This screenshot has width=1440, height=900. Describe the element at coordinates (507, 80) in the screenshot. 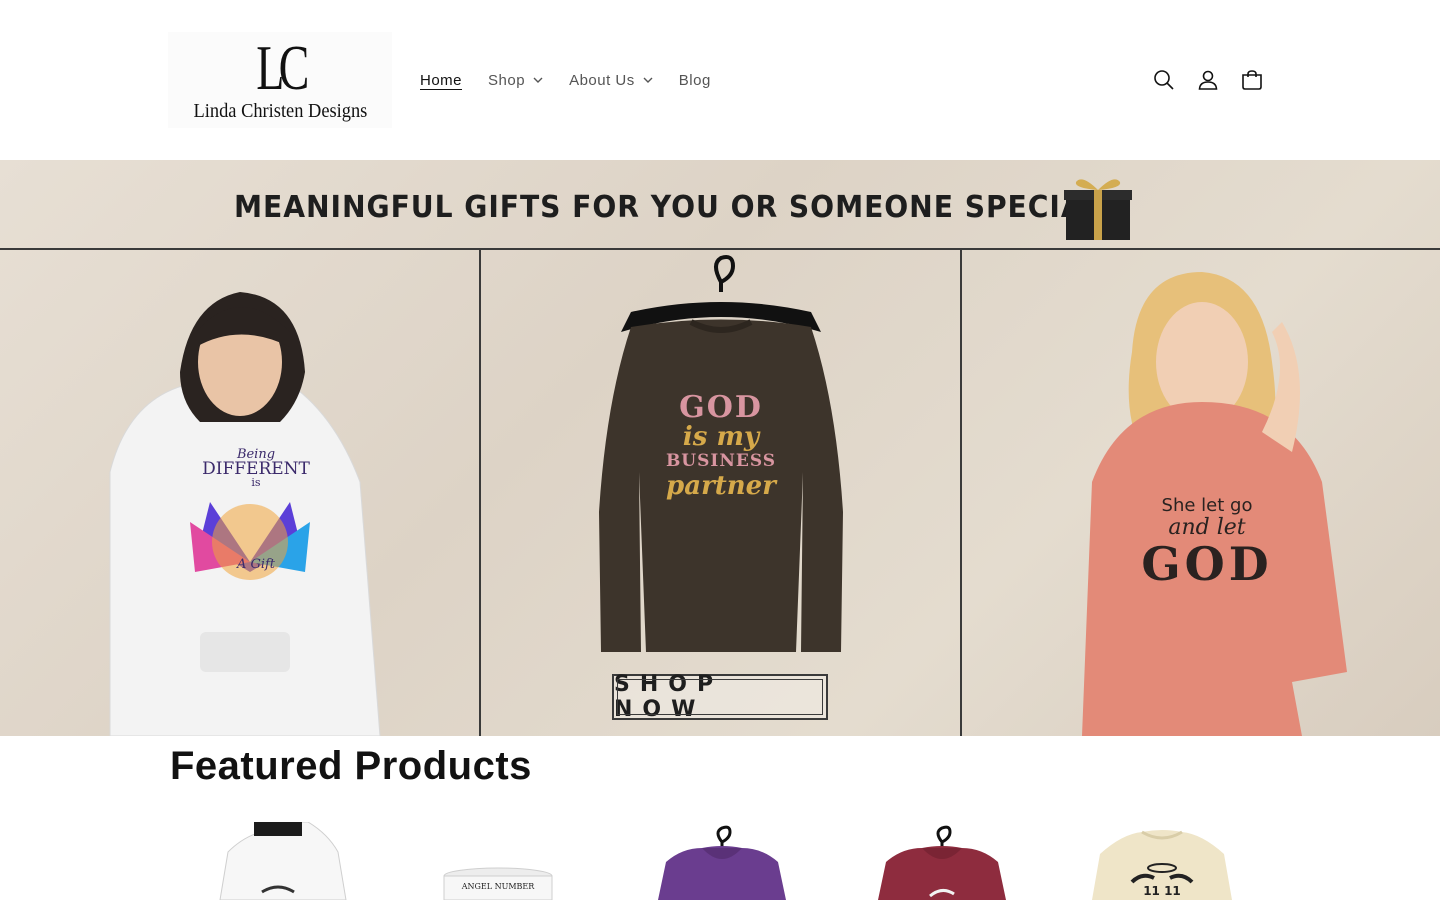

I see `nav-shop-label: Shop` at that location.